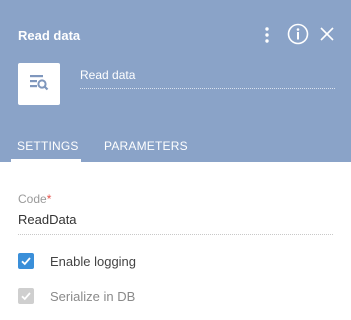  I want to click on code-field-underline, so click(175, 234).